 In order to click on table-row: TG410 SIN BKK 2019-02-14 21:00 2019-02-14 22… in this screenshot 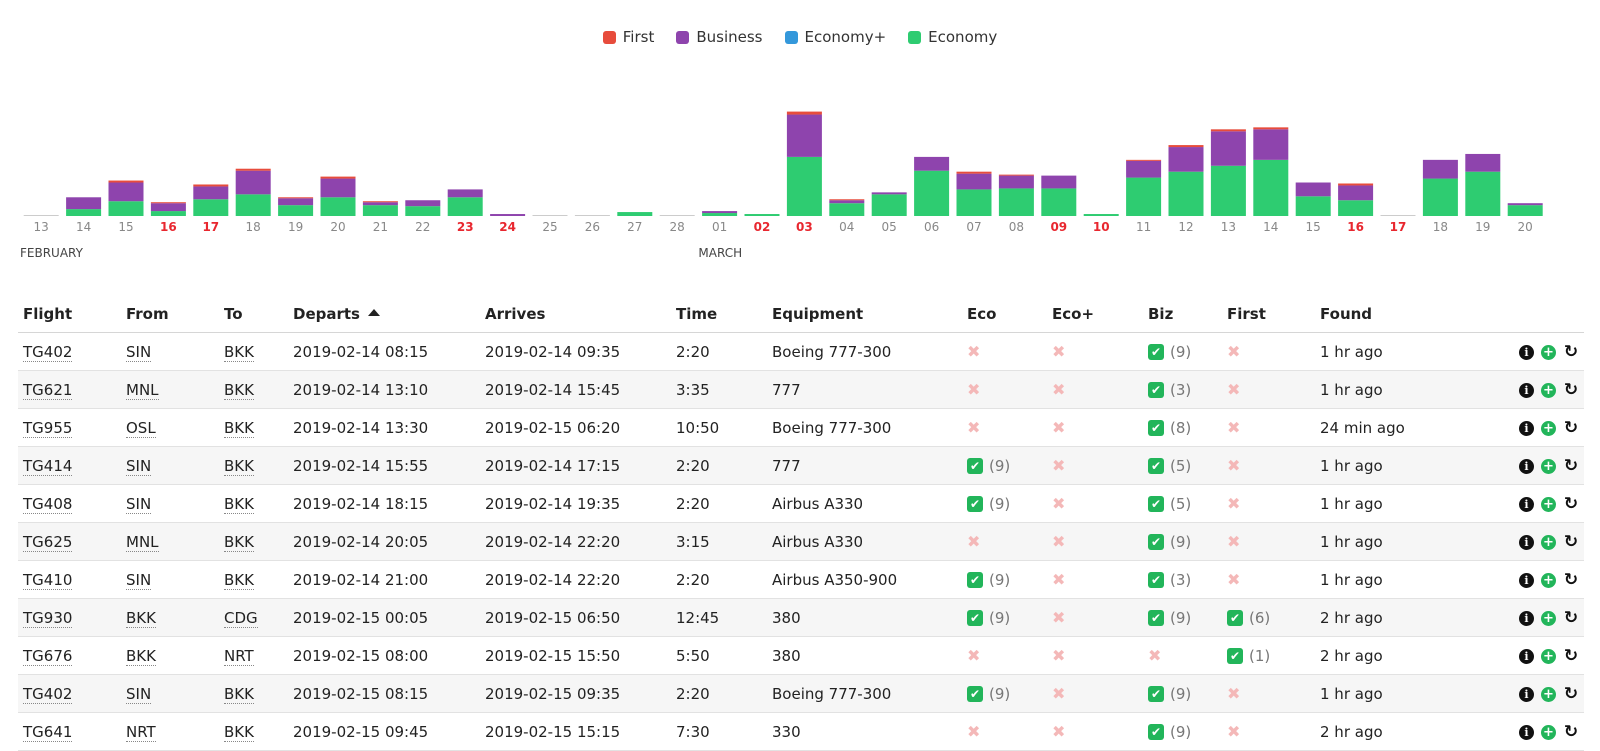, I will do `click(801, 579)`.